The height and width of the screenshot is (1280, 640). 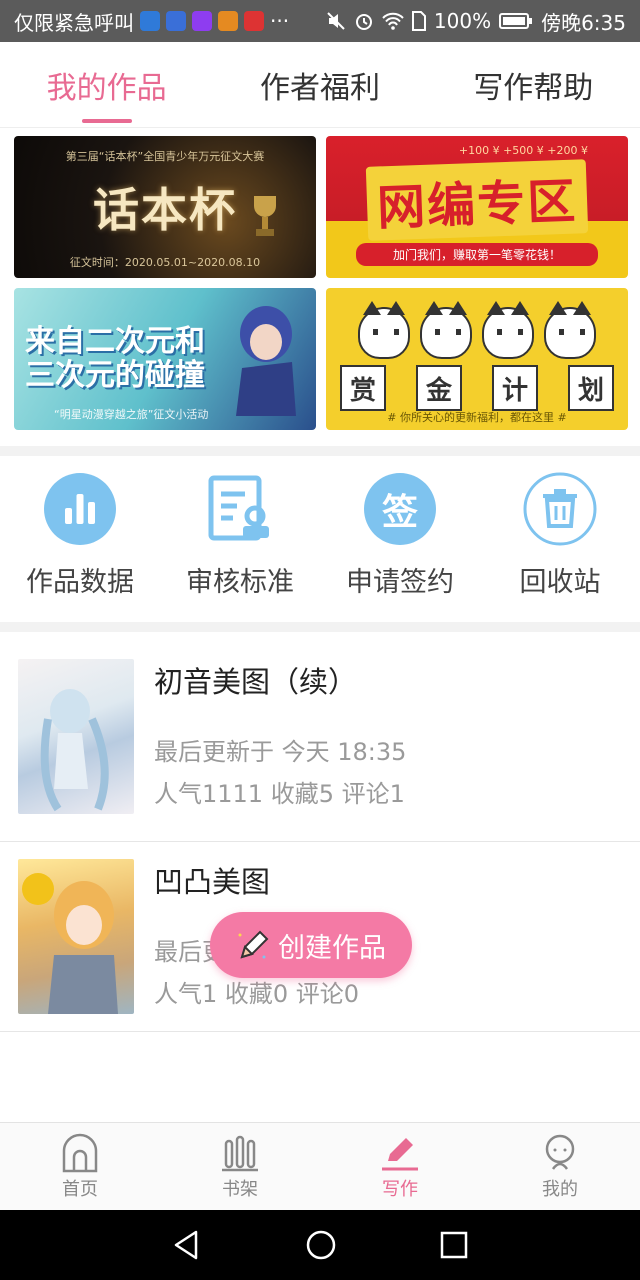 What do you see at coordinates (515, 388) in the screenshot?
I see `banner-title-char: 计` at bounding box center [515, 388].